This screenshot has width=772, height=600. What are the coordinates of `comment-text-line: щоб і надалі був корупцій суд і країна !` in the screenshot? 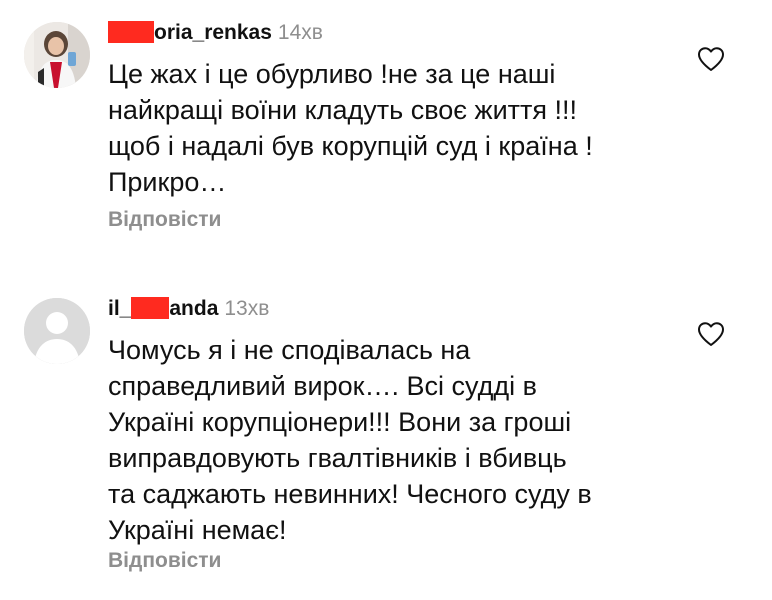 It's located at (350, 146).